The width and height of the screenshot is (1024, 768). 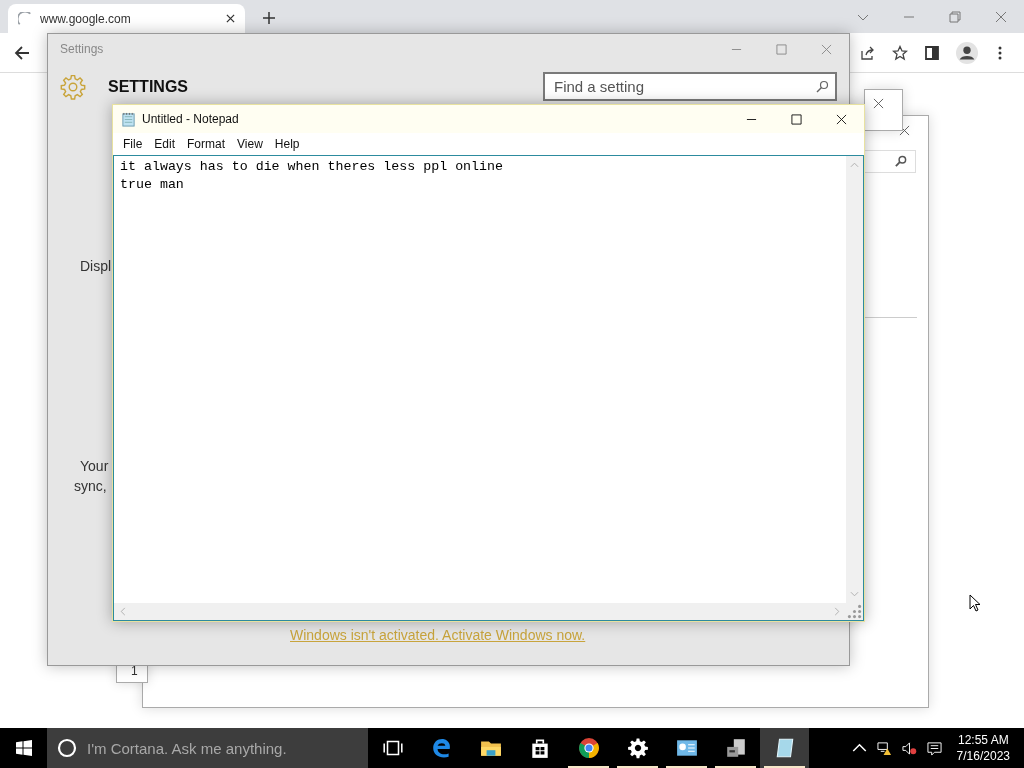 I want to click on menu-item: Edit, so click(x=165, y=144).